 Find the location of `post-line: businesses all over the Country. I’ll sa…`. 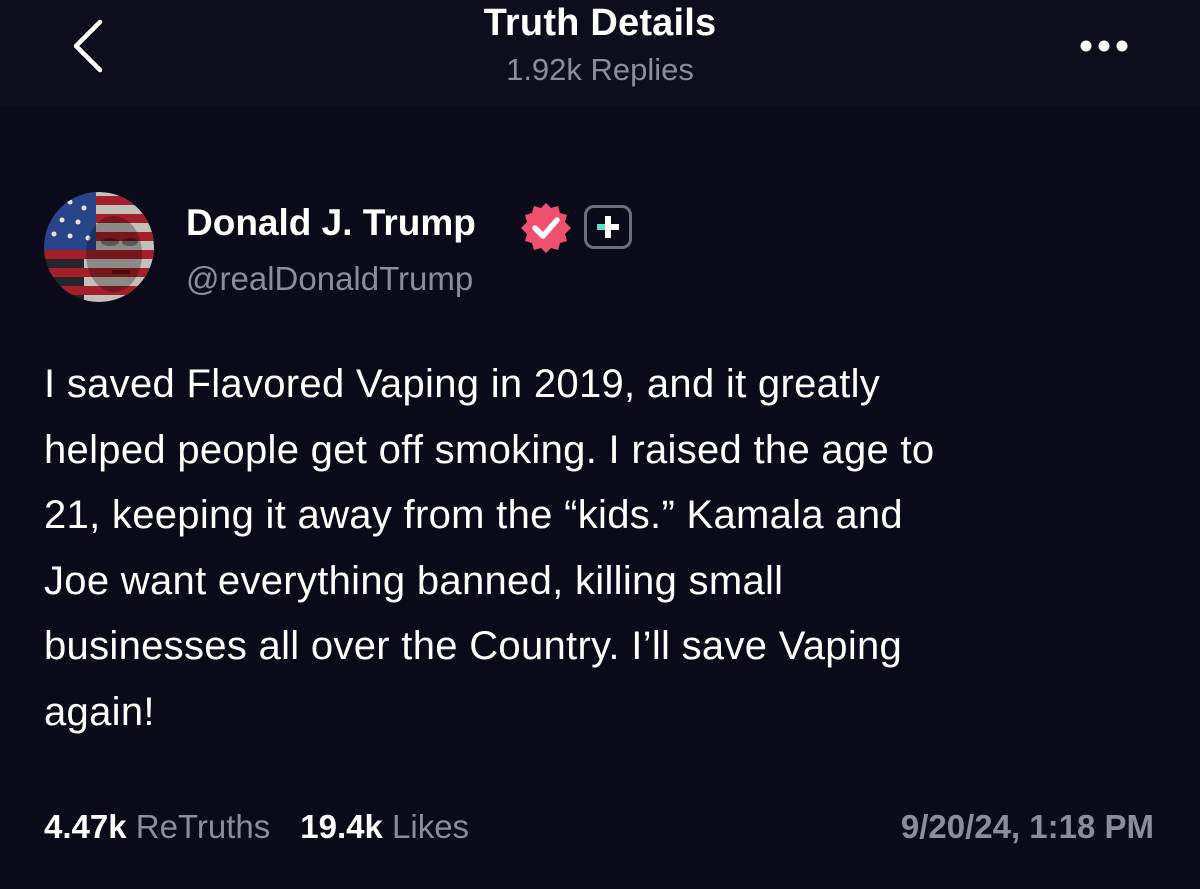

post-line: businesses all over the Country. I’ll sa… is located at coordinates (473, 646).